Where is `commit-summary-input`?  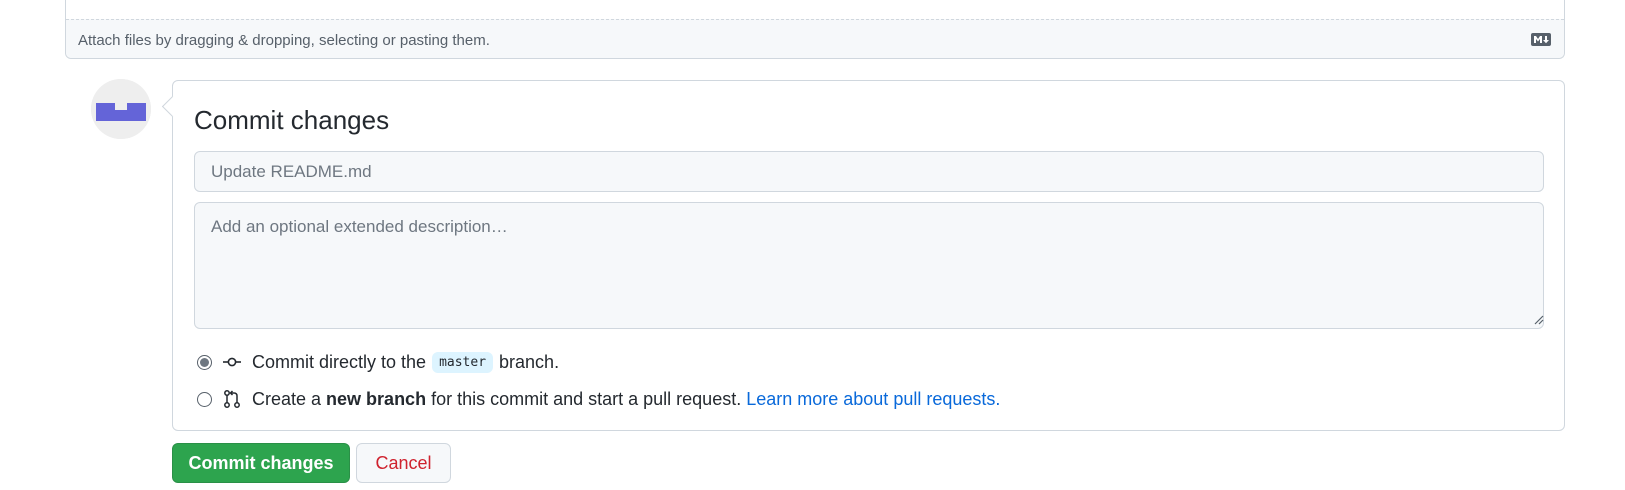 commit-summary-input is located at coordinates (869, 171).